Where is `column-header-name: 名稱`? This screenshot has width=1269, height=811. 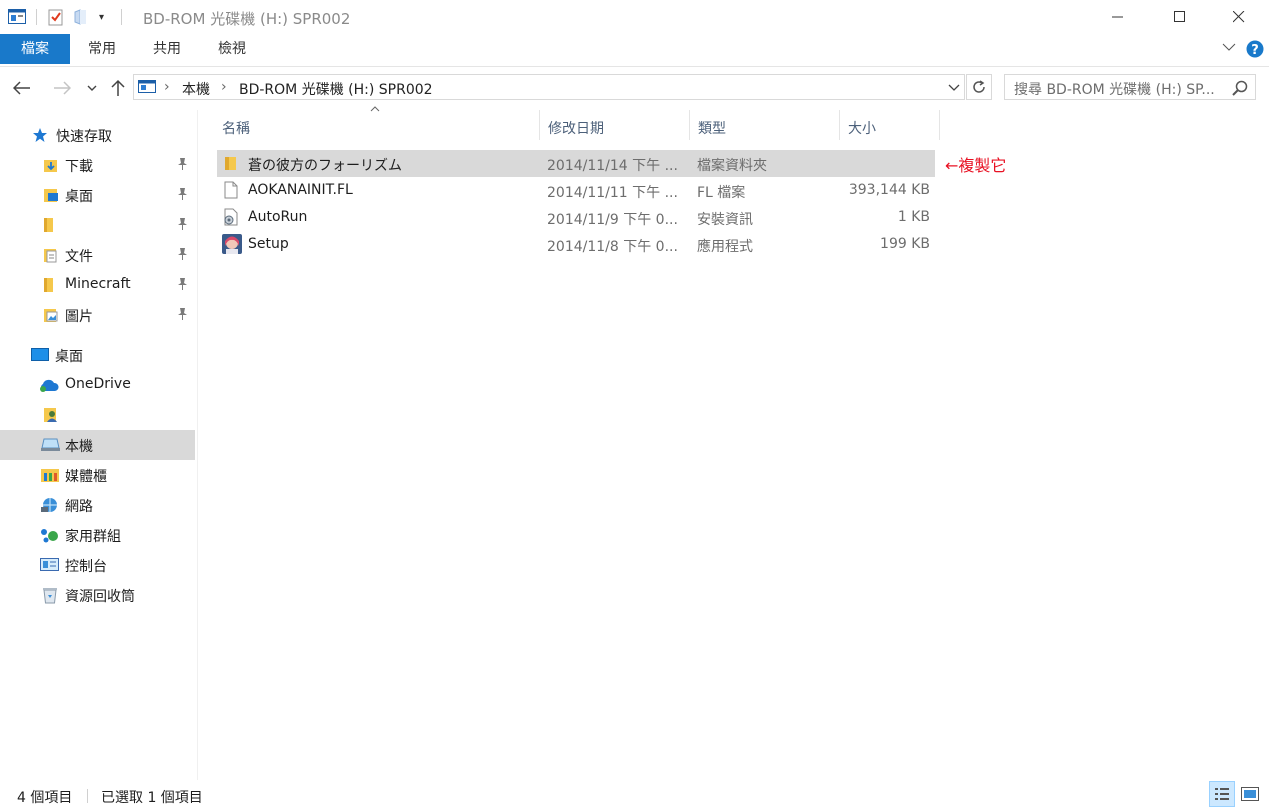
column-header-name: 名稱 is located at coordinates (376, 123).